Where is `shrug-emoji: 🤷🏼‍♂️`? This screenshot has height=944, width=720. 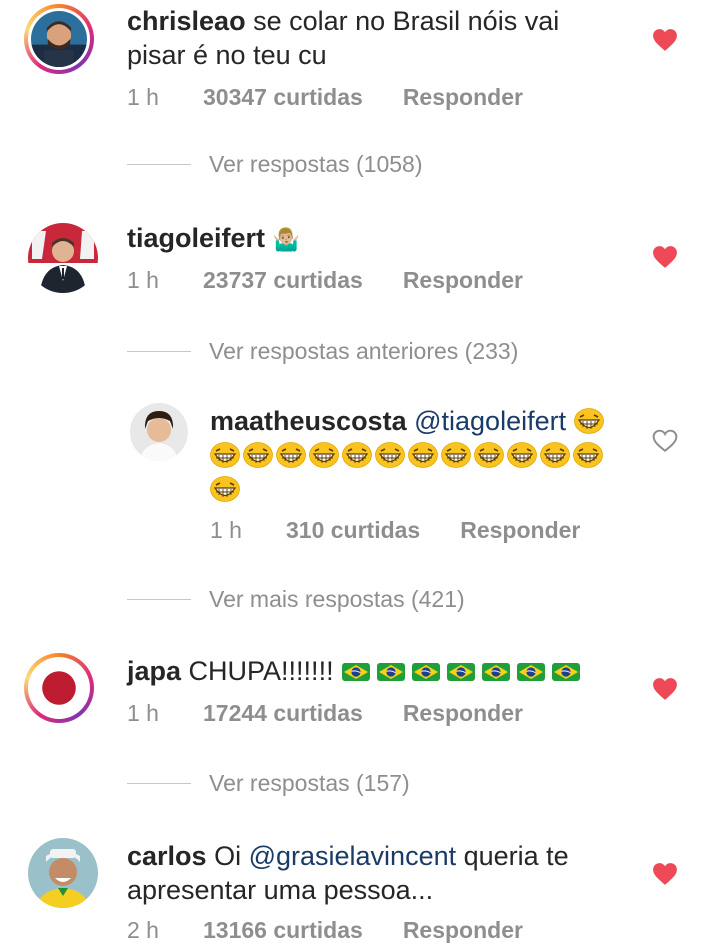
shrug-emoji: 🤷🏼‍♂️ is located at coordinates (286, 239).